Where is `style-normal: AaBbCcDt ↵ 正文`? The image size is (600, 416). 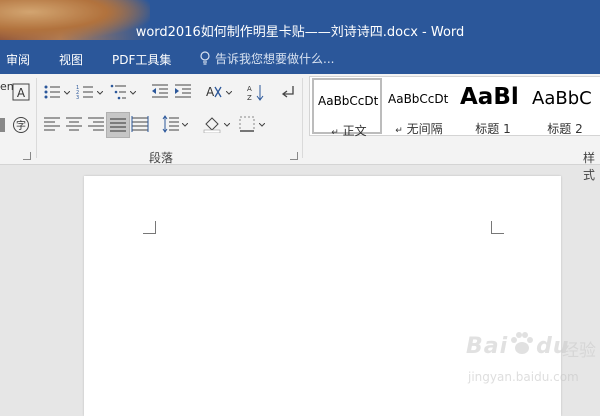
style-normal: AaBbCcDt ↵ 正文 is located at coordinates (347, 108).